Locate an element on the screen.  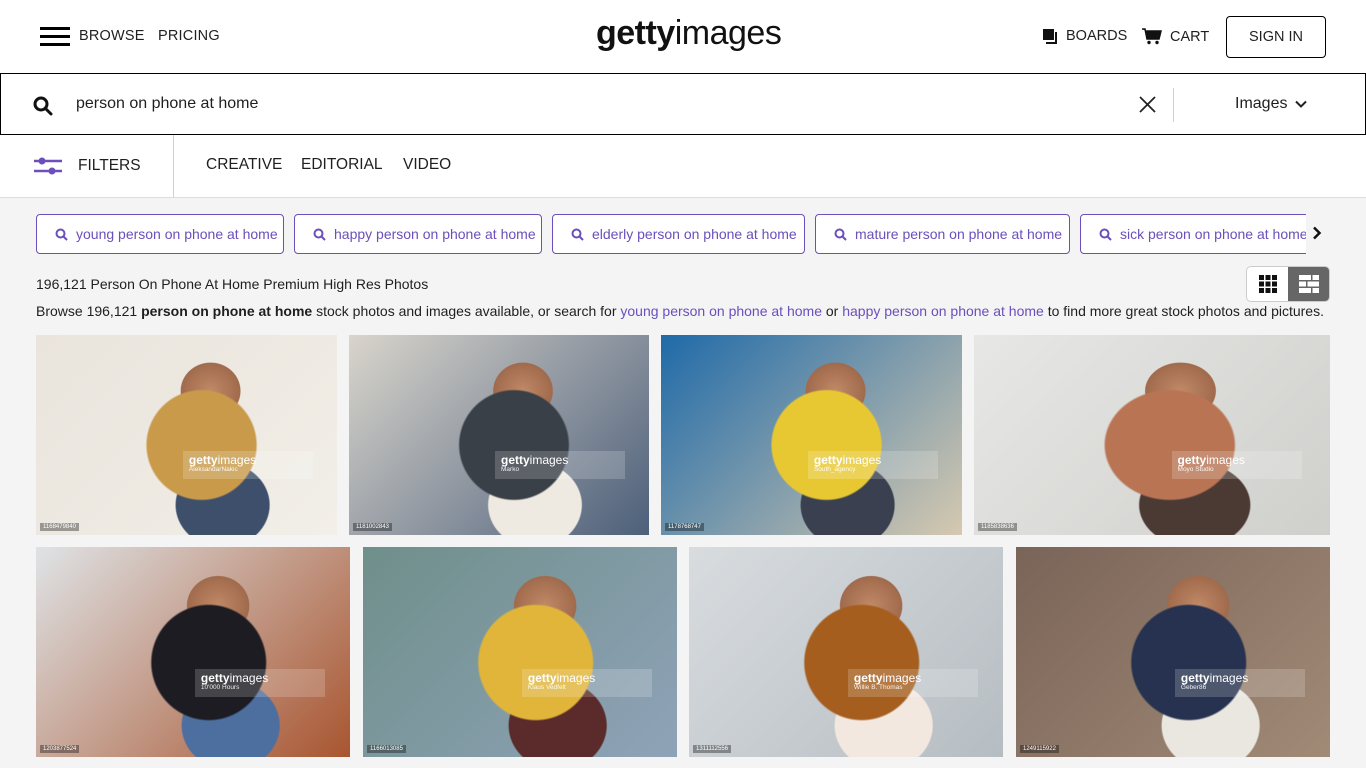
search-bar: Images is located at coordinates (683, 104).